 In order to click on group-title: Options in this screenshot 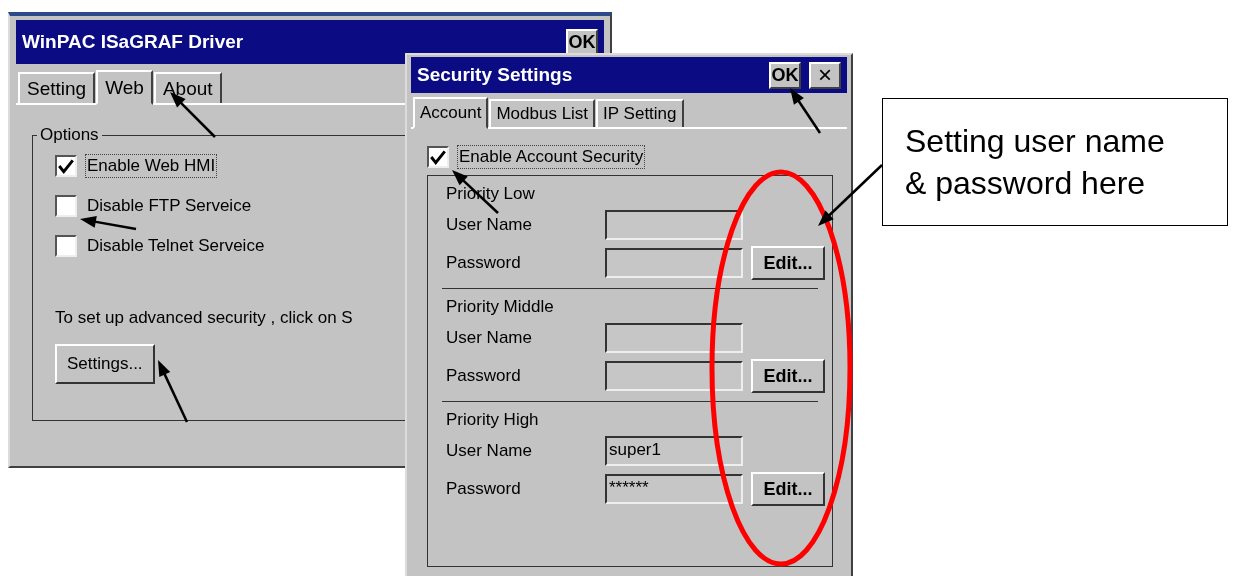, I will do `click(69, 135)`.